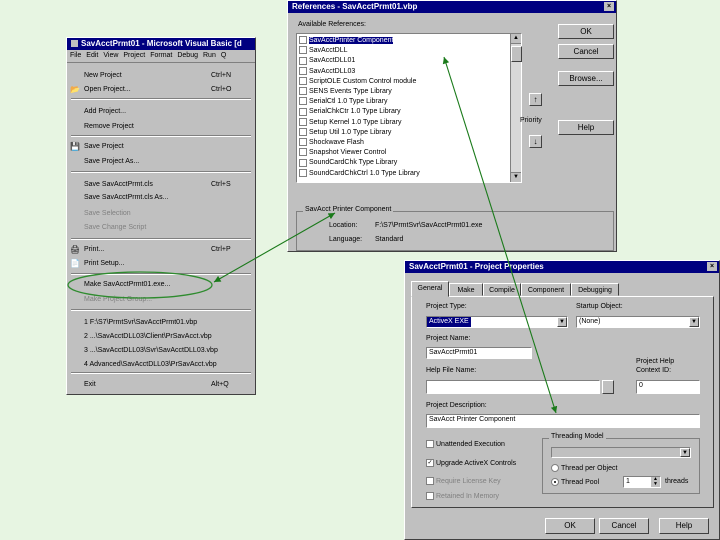 Image resolution: width=720 pixels, height=540 pixels. What do you see at coordinates (497, 322) in the screenshot?
I see `project-type-dropdown: ActiveX EXE ▼` at bounding box center [497, 322].